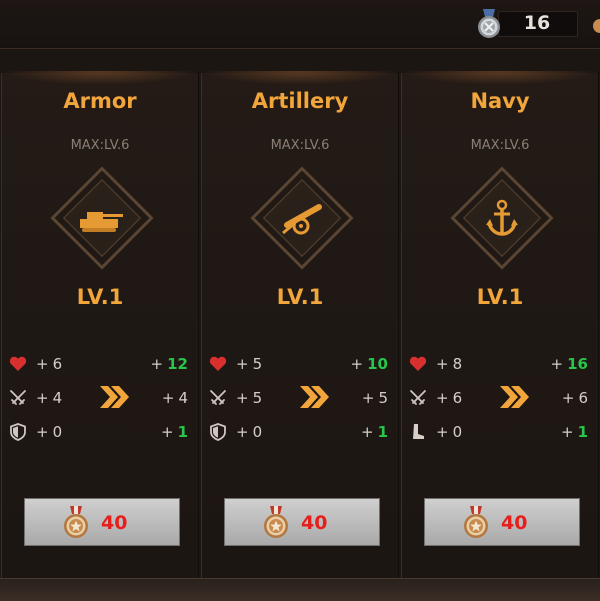 This screenshot has height=601, width=600. I want to click on stat-current: +8, so click(449, 364).